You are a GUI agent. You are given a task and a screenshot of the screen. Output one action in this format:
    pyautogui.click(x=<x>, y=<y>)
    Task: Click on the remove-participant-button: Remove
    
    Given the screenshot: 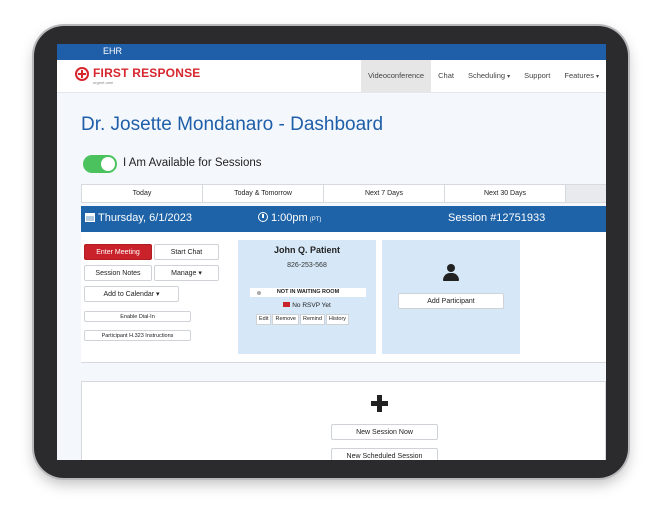 What is the action you would take?
    pyautogui.click(x=285, y=319)
    